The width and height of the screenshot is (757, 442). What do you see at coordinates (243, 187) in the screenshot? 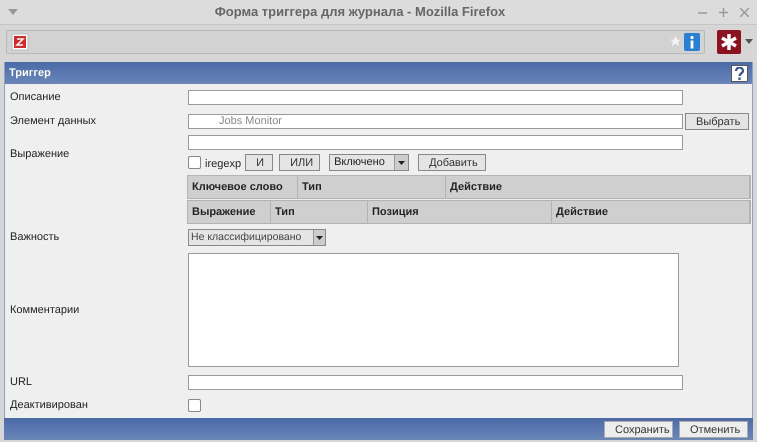
I see `column-header: Ключевое слово` at bounding box center [243, 187].